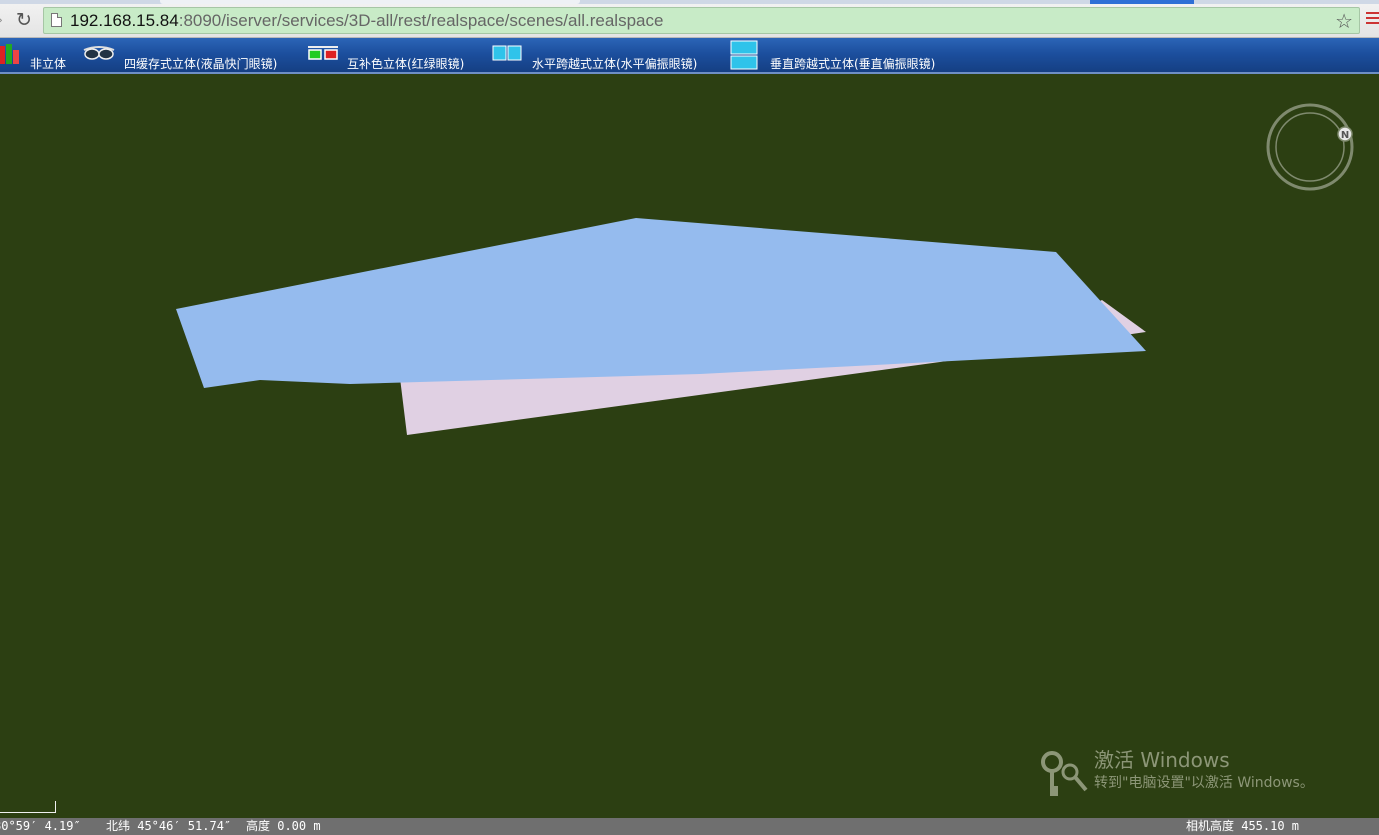  Describe the element at coordinates (1243, 826) in the screenshot. I see `camera-altitude-readout: 相机高度 455.10 m` at that location.